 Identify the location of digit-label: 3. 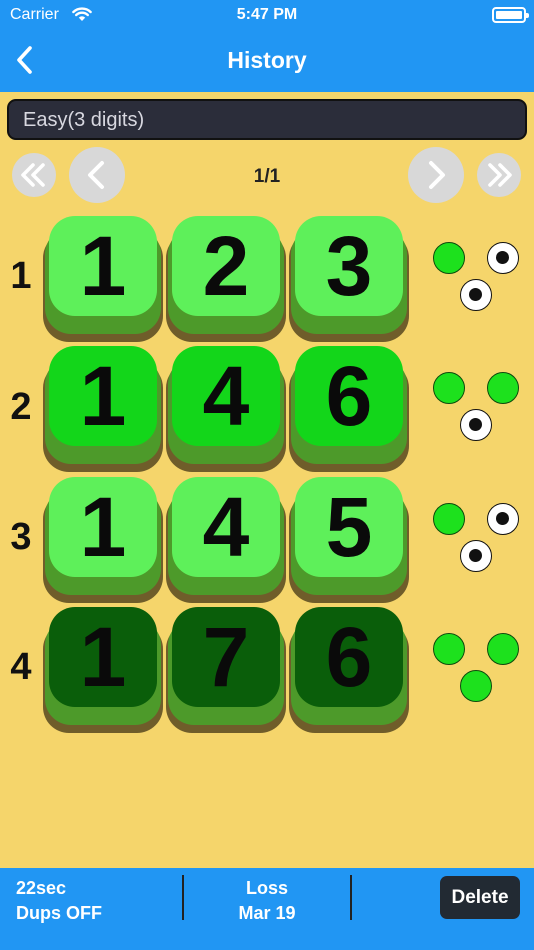
(349, 266).